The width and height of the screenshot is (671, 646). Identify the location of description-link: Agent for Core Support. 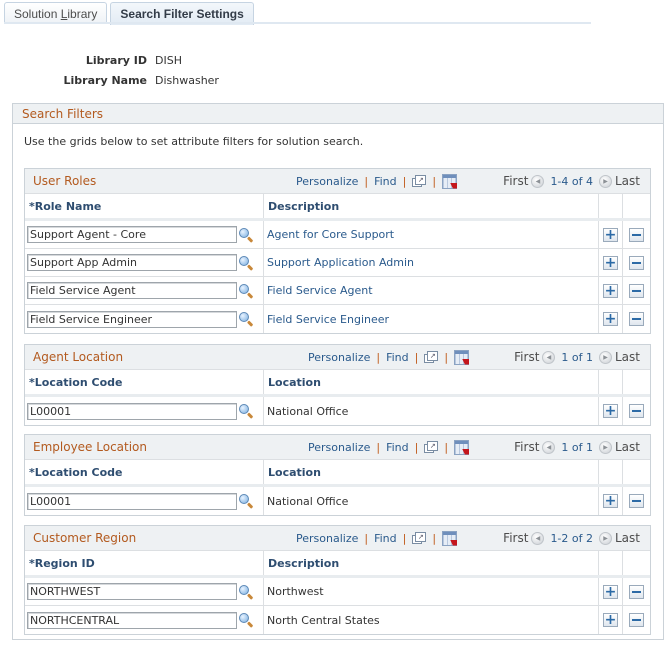
(431, 234).